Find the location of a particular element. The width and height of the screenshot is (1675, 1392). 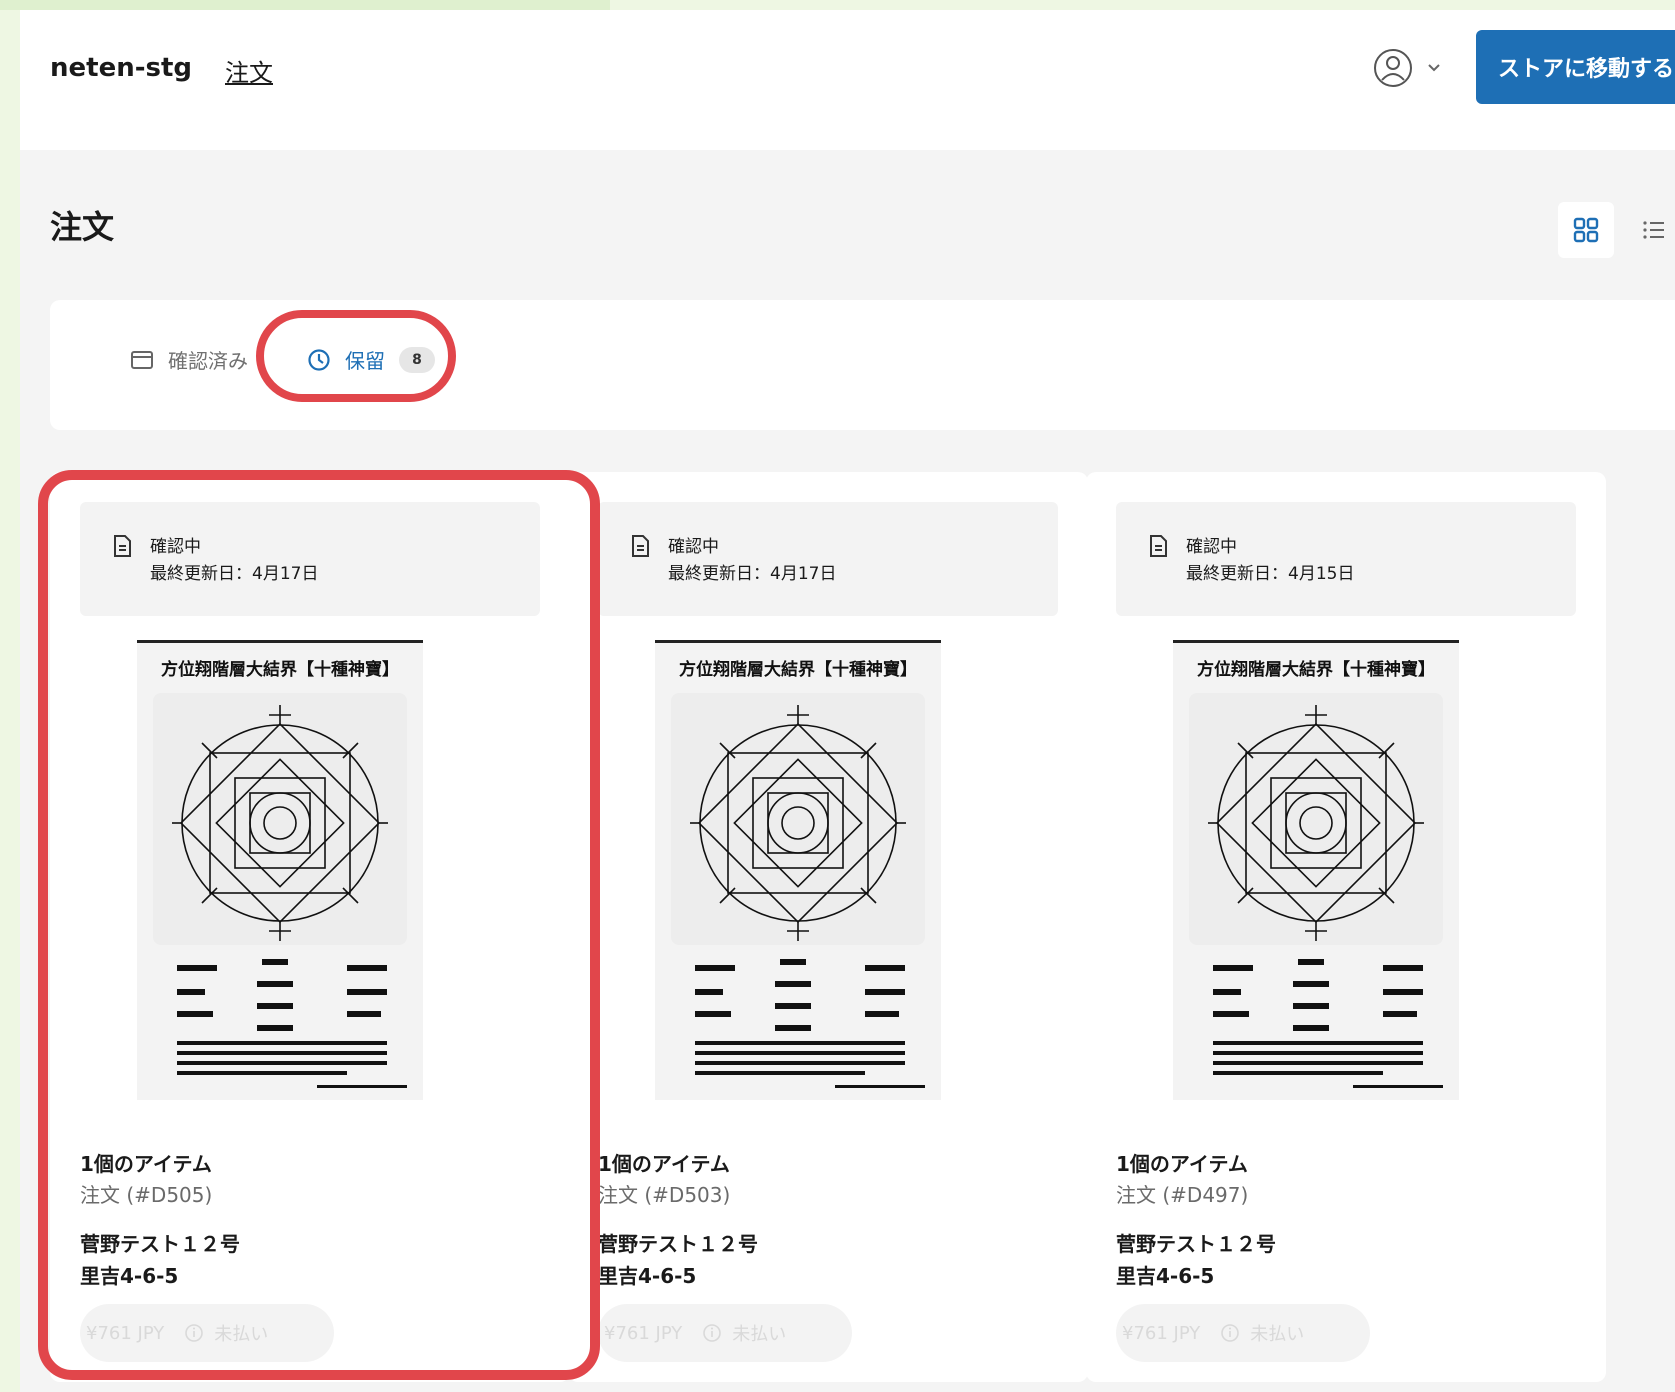

grid-icon is located at coordinates (1586, 230).